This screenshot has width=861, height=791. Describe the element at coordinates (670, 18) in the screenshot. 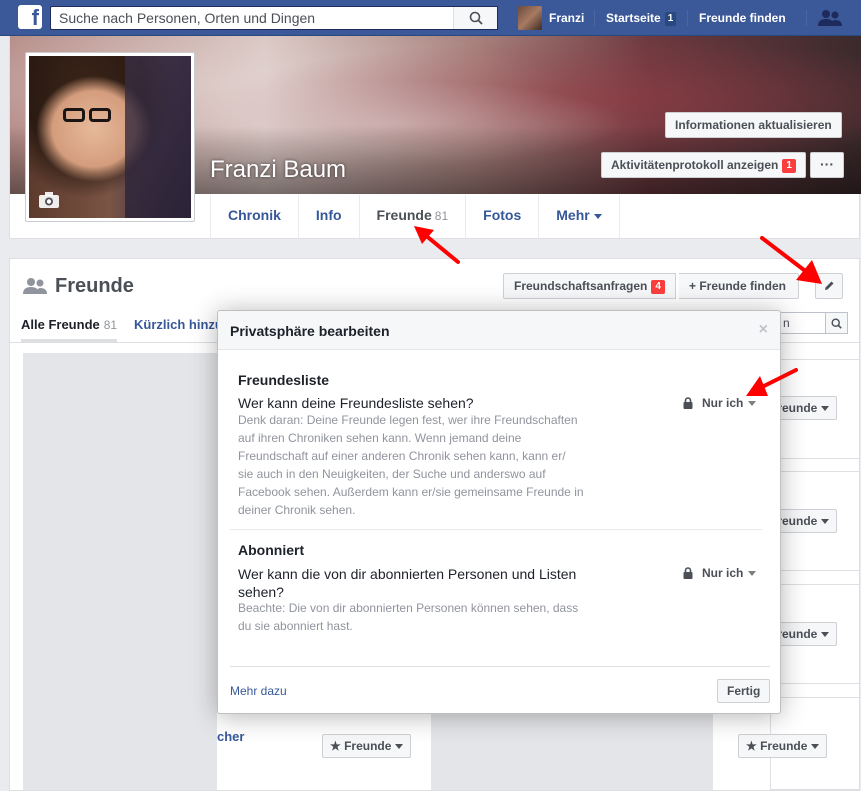

I see `home-count-badge: 1` at that location.